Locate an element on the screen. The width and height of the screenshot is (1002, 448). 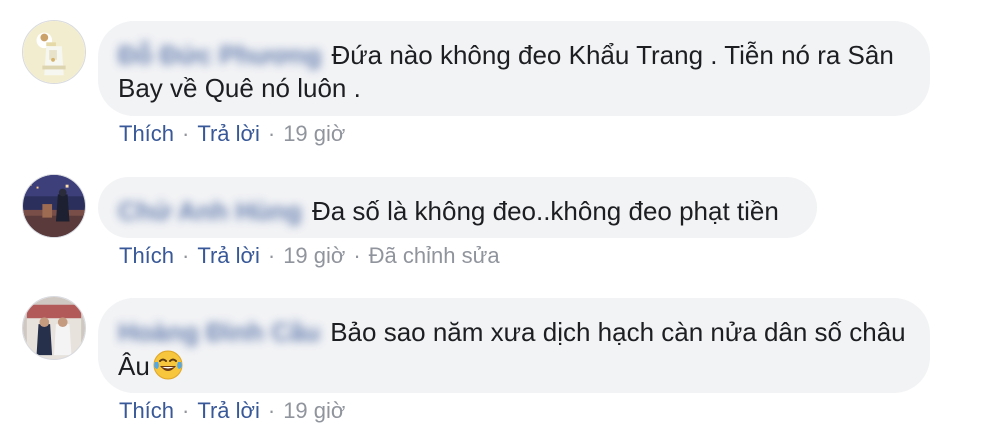
comment-actions: Thích · Trả lời · 19 giờ · Đã chỉnh sửa is located at coordinates (309, 256).